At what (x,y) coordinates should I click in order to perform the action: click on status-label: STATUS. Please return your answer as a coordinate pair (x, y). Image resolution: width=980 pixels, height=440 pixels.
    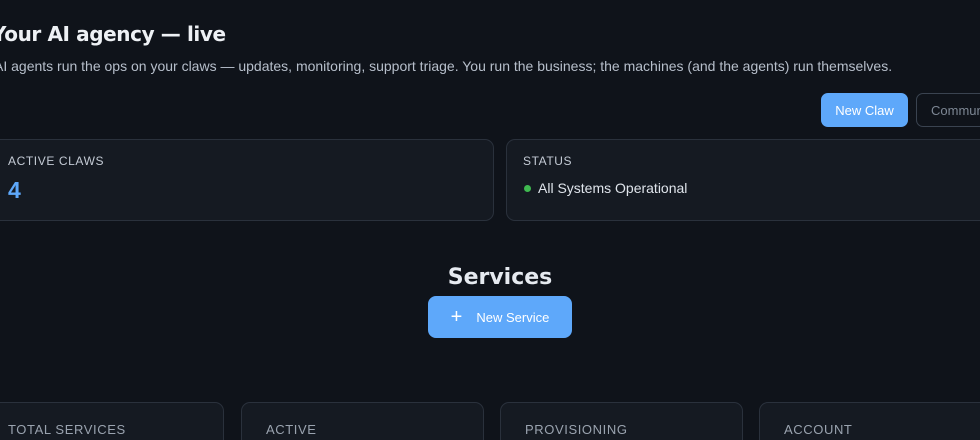
    Looking at the image, I should click on (548, 161).